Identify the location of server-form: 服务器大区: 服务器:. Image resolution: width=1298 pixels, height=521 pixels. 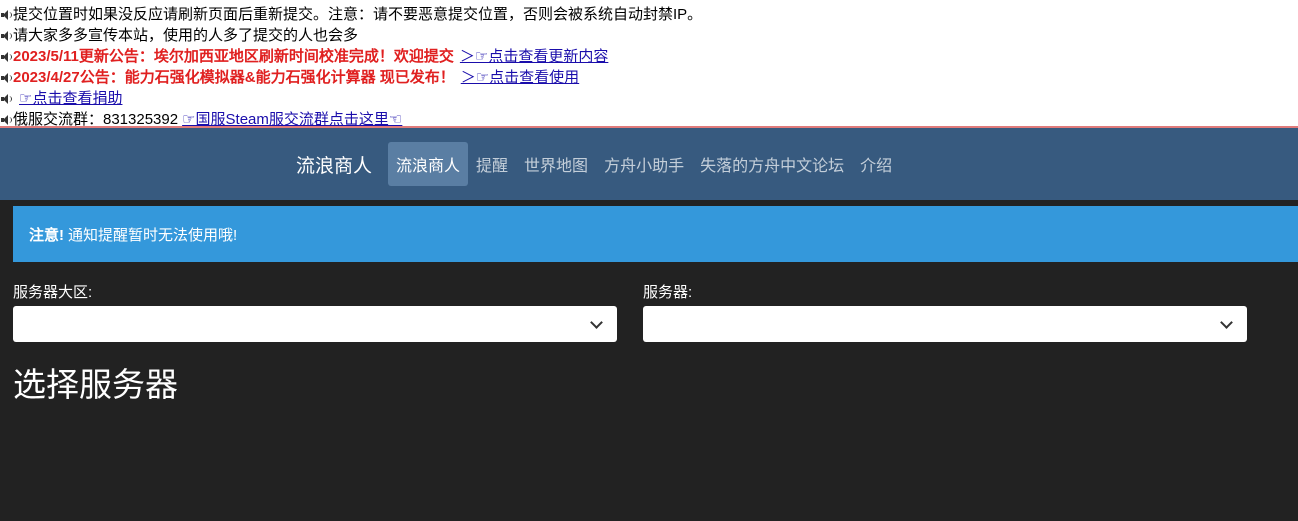
(649, 311).